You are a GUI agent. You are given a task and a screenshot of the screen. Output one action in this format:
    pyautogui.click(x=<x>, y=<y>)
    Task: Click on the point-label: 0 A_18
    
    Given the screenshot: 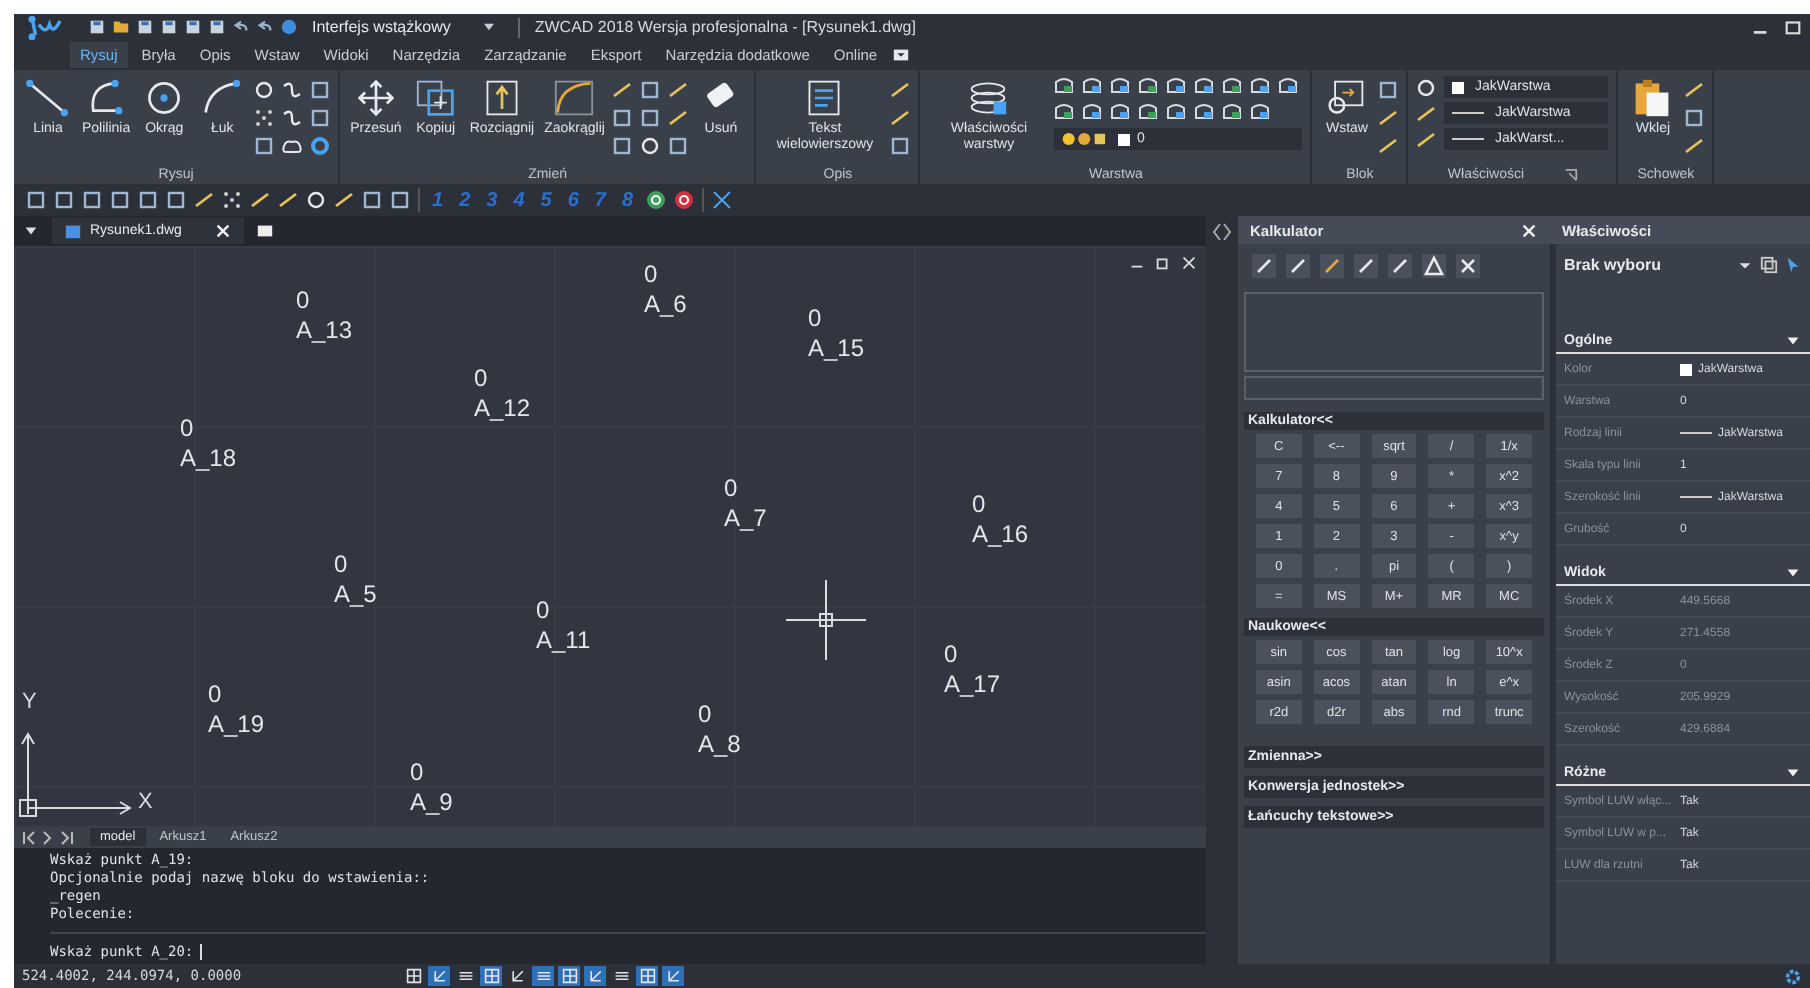 What is the action you would take?
    pyautogui.click(x=208, y=444)
    